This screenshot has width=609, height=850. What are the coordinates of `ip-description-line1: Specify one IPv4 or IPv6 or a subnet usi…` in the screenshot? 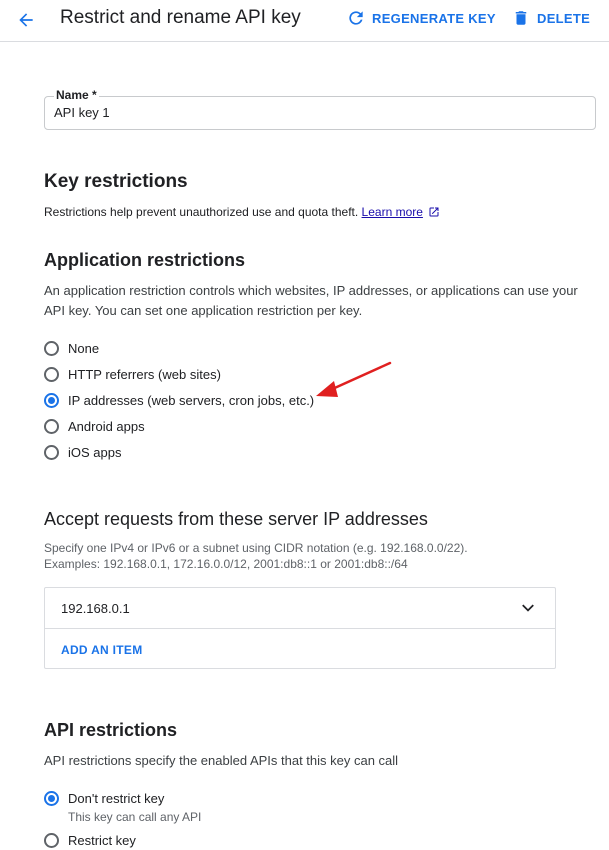 It's located at (256, 548).